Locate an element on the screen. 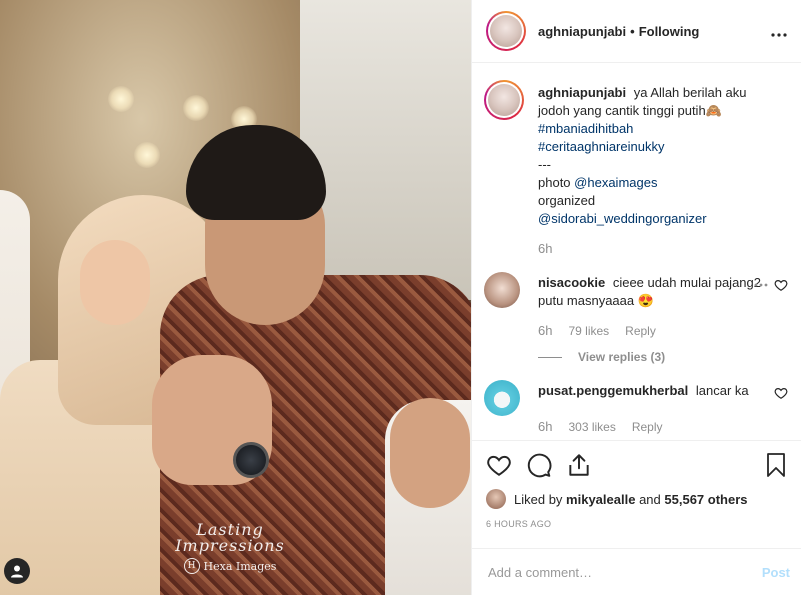 The width and height of the screenshot is (801, 595). view-replies-label: View replies (3) is located at coordinates (622, 357).